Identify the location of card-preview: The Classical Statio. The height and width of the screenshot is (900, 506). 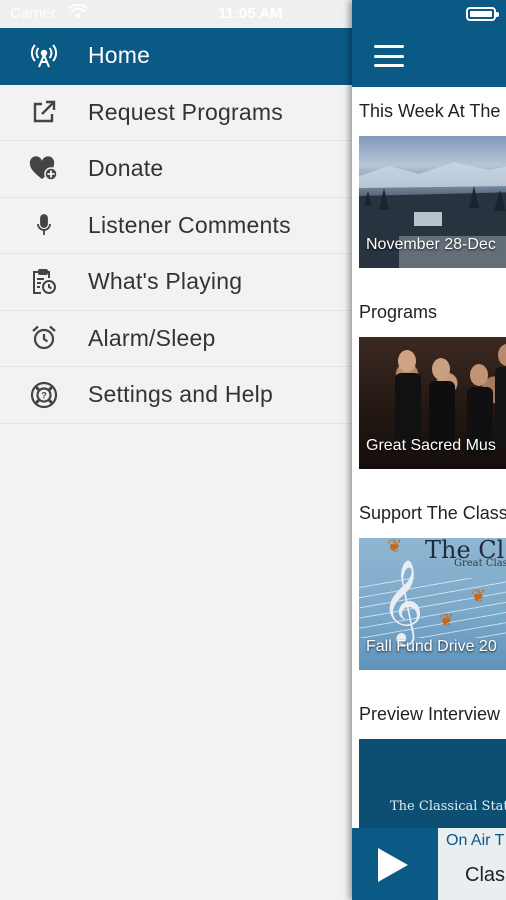
(432, 789).